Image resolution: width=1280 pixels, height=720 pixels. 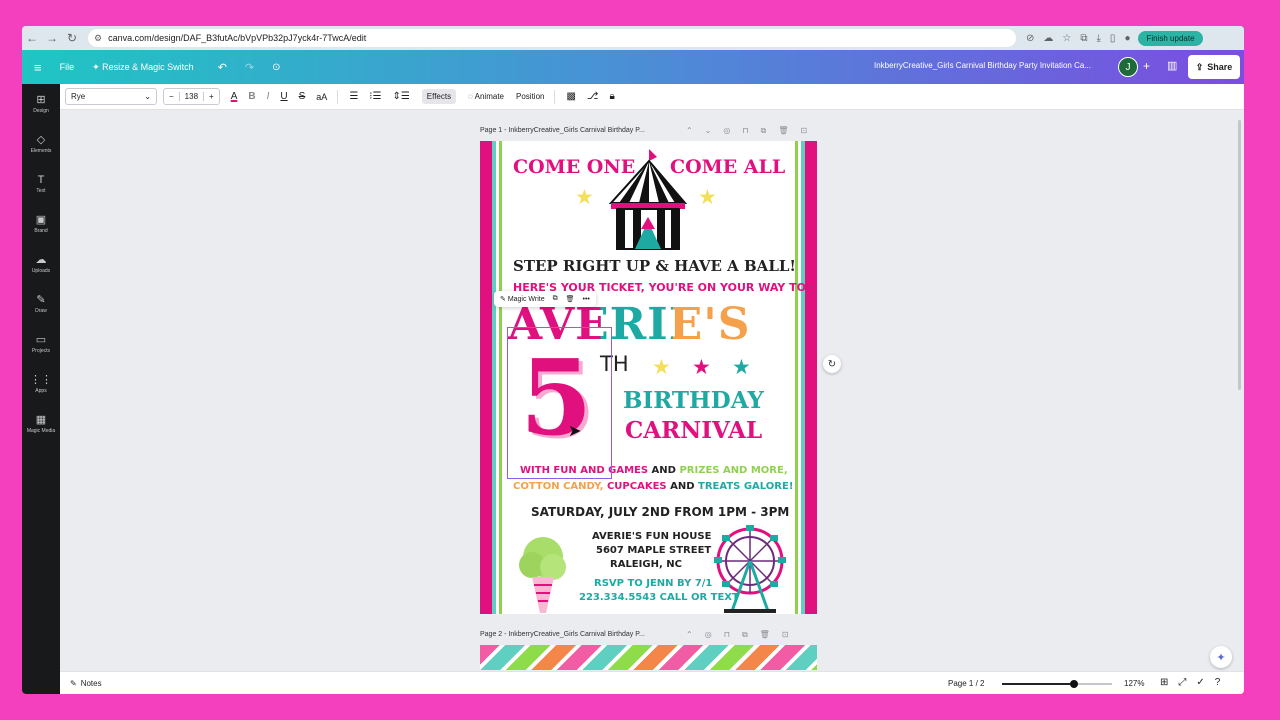 I want to click on extensions-icon: ⧉, so click(x=1083, y=38).